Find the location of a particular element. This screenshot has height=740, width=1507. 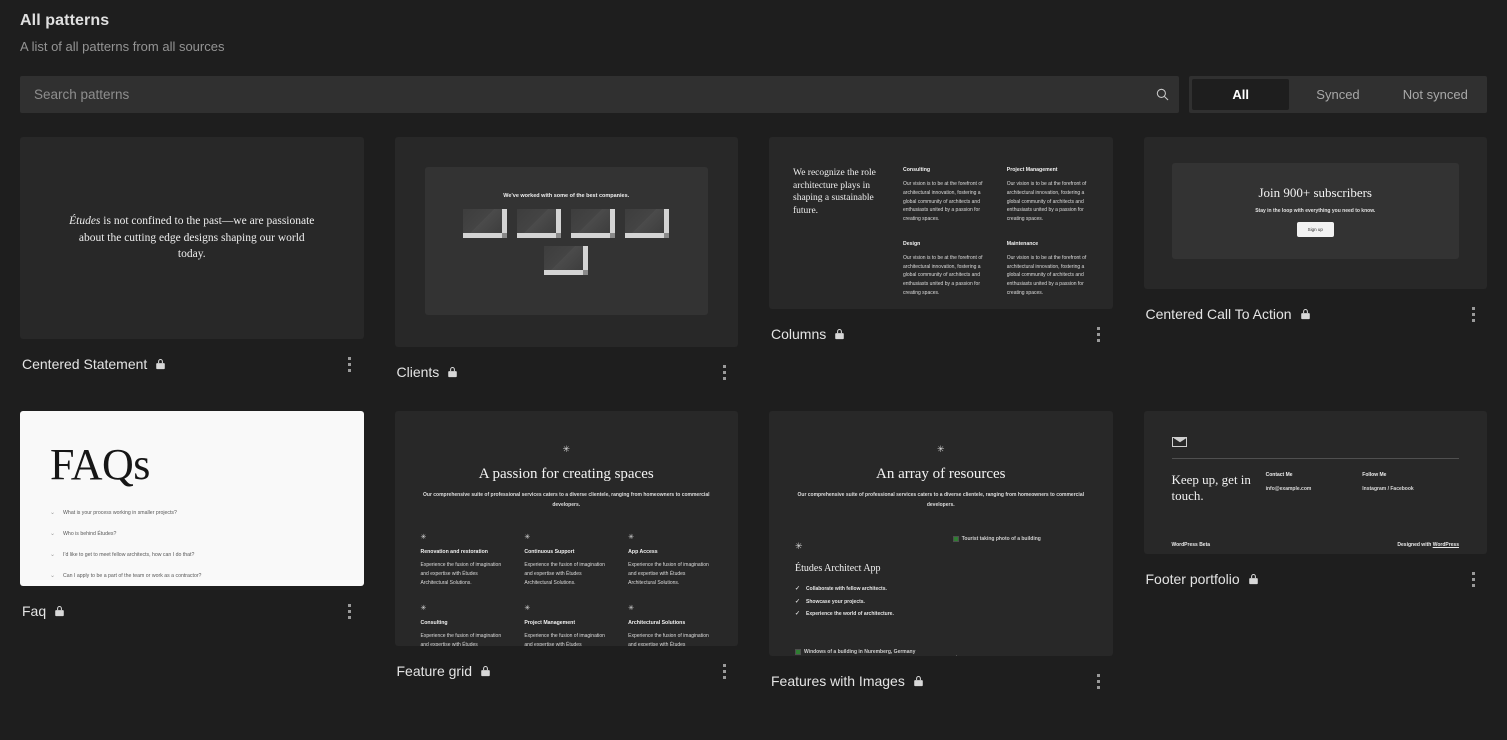

pattern-title: Columns is located at coordinates (799, 334).